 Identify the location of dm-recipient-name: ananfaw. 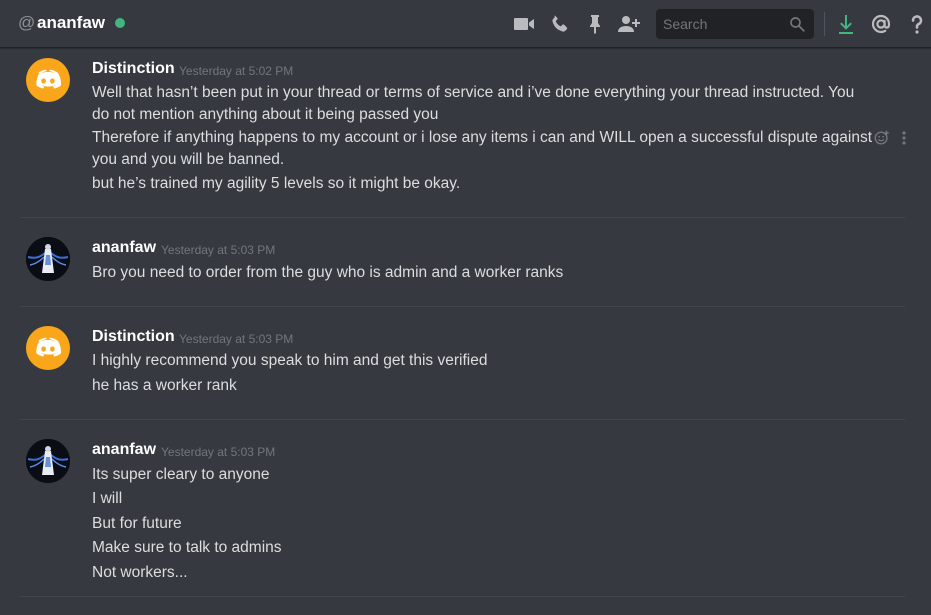
(71, 23).